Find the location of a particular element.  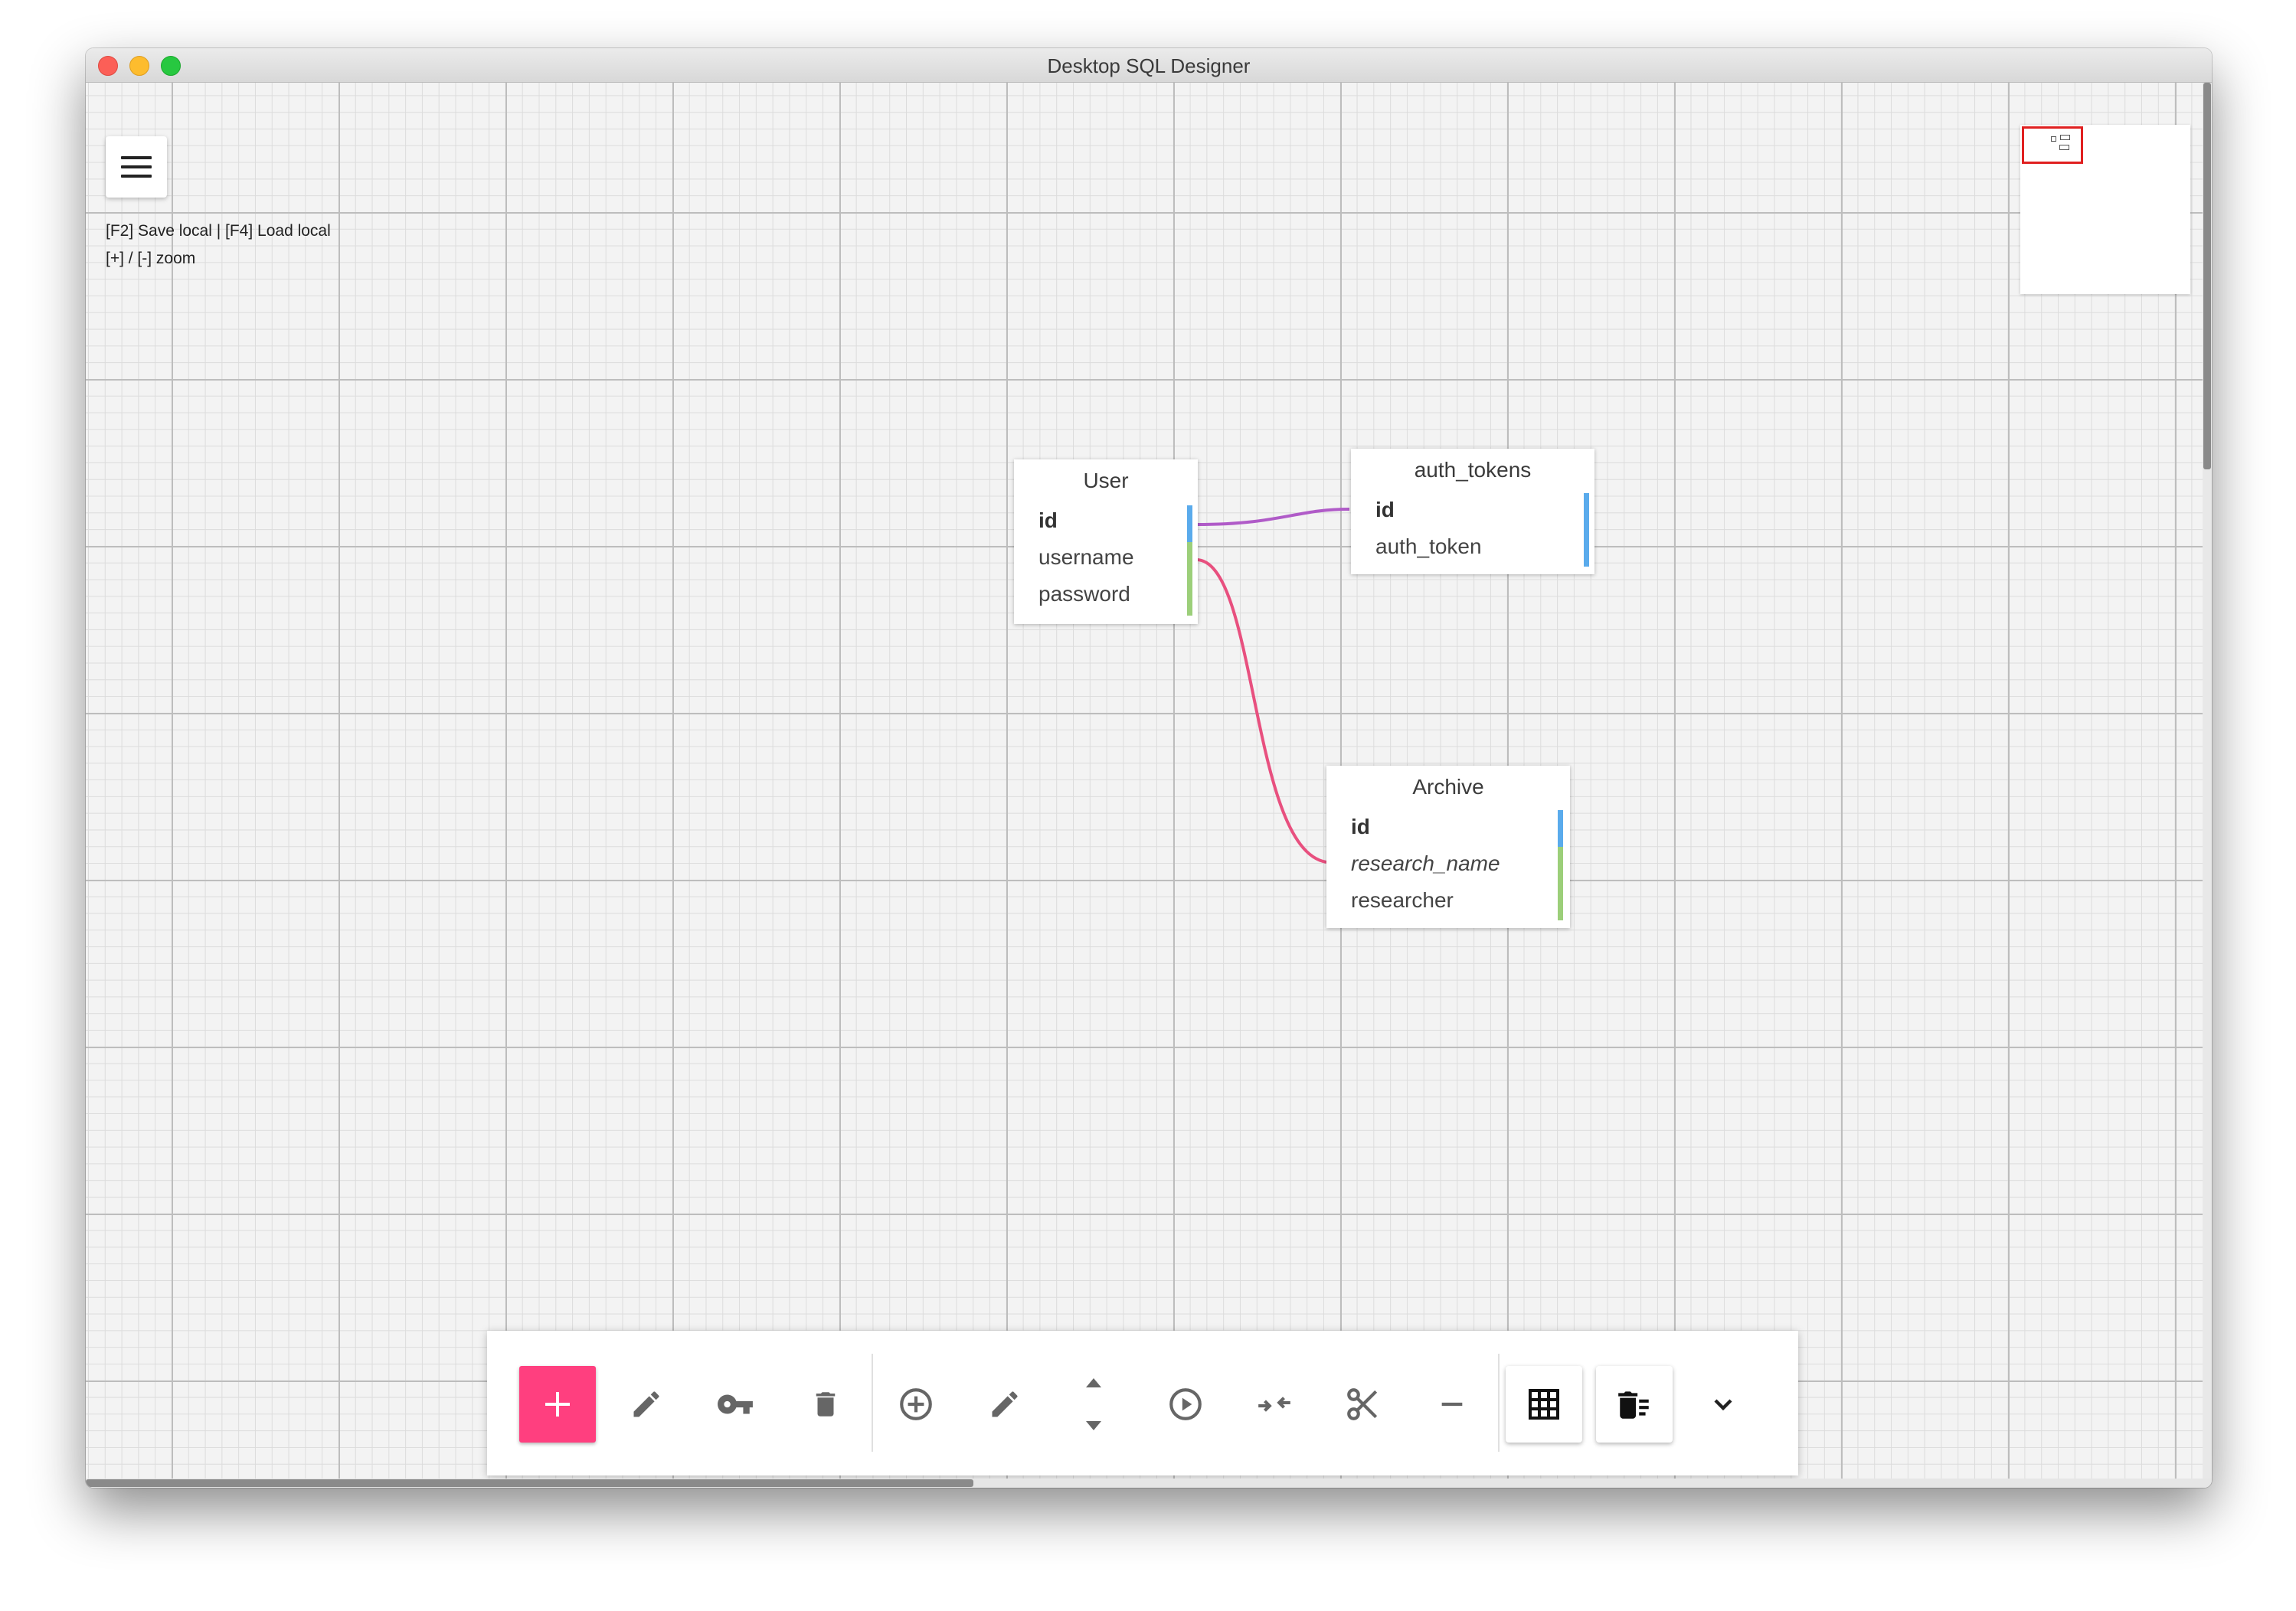

column-researcher: researcher is located at coordinates (1402, 900).